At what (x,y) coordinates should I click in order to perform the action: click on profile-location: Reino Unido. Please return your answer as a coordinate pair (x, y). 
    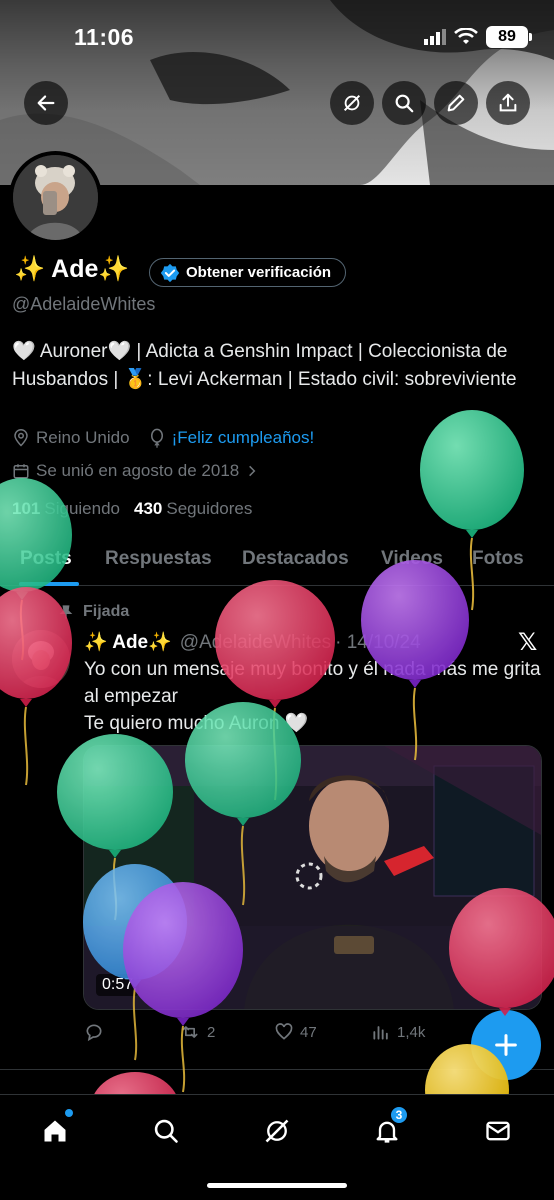
    Looking at the image, I should click on (83, 437).